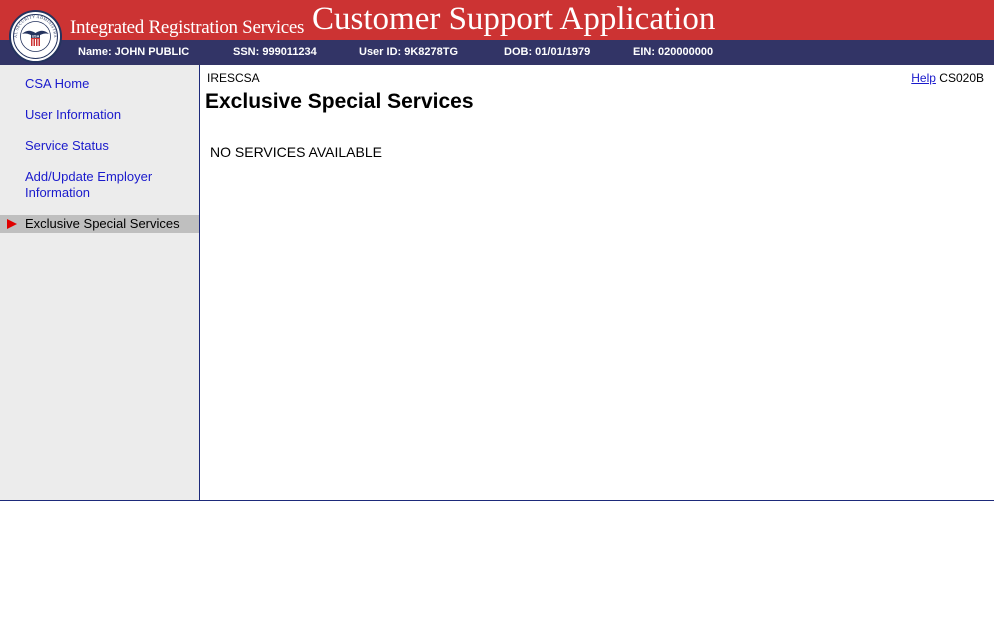 Image resolution: width=994 pixels, height=640 pixels. I want to click on sidebar-item-label: Exclusive Special Services, so click(102, 223).